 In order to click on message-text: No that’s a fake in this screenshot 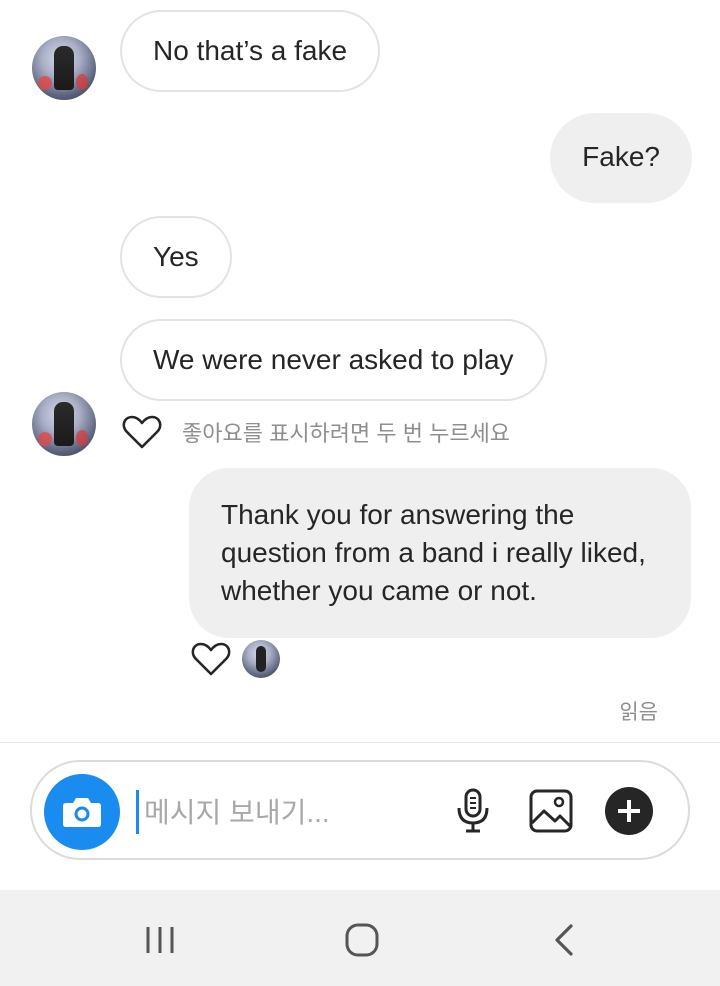, I will do `click(250, 50)`.